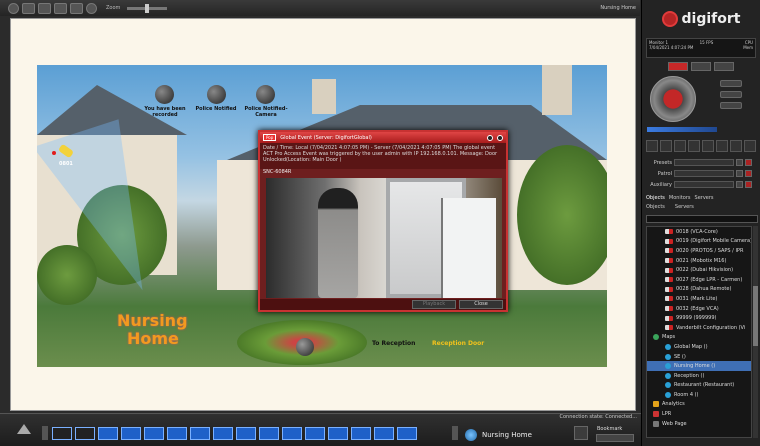 The height and width of the screenshot is (446, 760). What do you see at coordinates (434, 304) in the screenshot?
I see `playback-button: Playback` at bounding box center [434, 304].